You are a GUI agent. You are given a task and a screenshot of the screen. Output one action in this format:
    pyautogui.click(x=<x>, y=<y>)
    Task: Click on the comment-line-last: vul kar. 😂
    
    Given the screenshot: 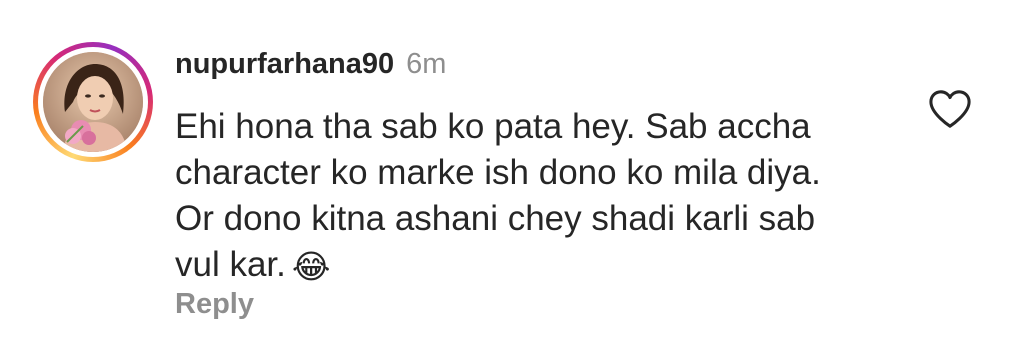 What is the action you would take?
    pyautogui.click(x=525, y=266)
    